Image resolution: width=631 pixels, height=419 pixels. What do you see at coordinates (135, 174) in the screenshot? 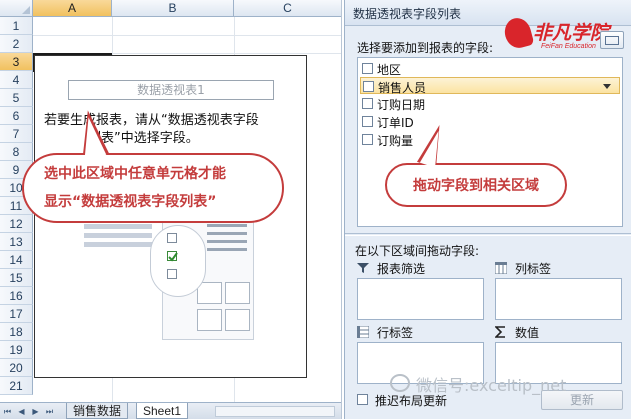
I see `callout-line: 选中此区域中任意单元格才能` at bounding box center [135, 174].